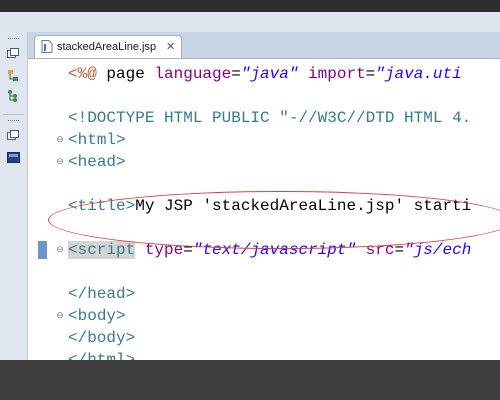 Image resolution: width=500 pixels, height=400 pixels. I want to click on code-line: <html>, so click(97, 140).